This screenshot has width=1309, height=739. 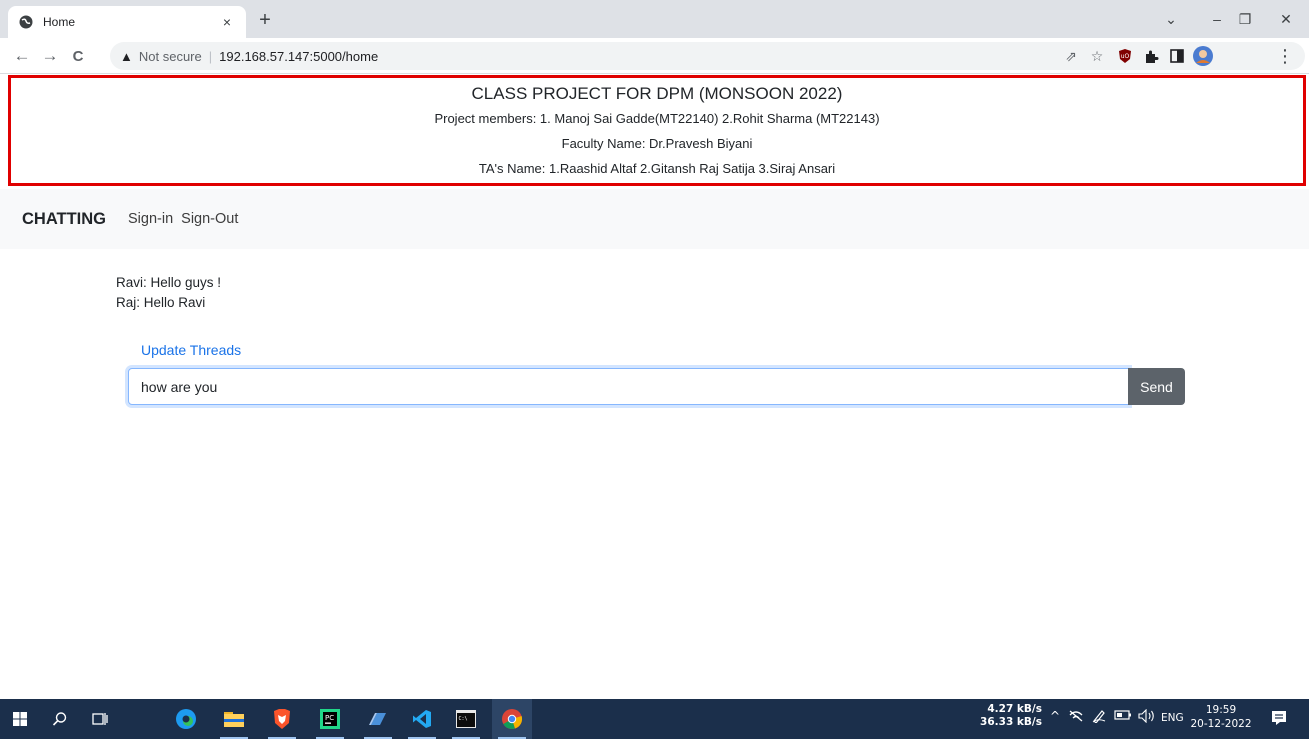 I want to click on svg-text: C:\, so click(x=463, y=719).